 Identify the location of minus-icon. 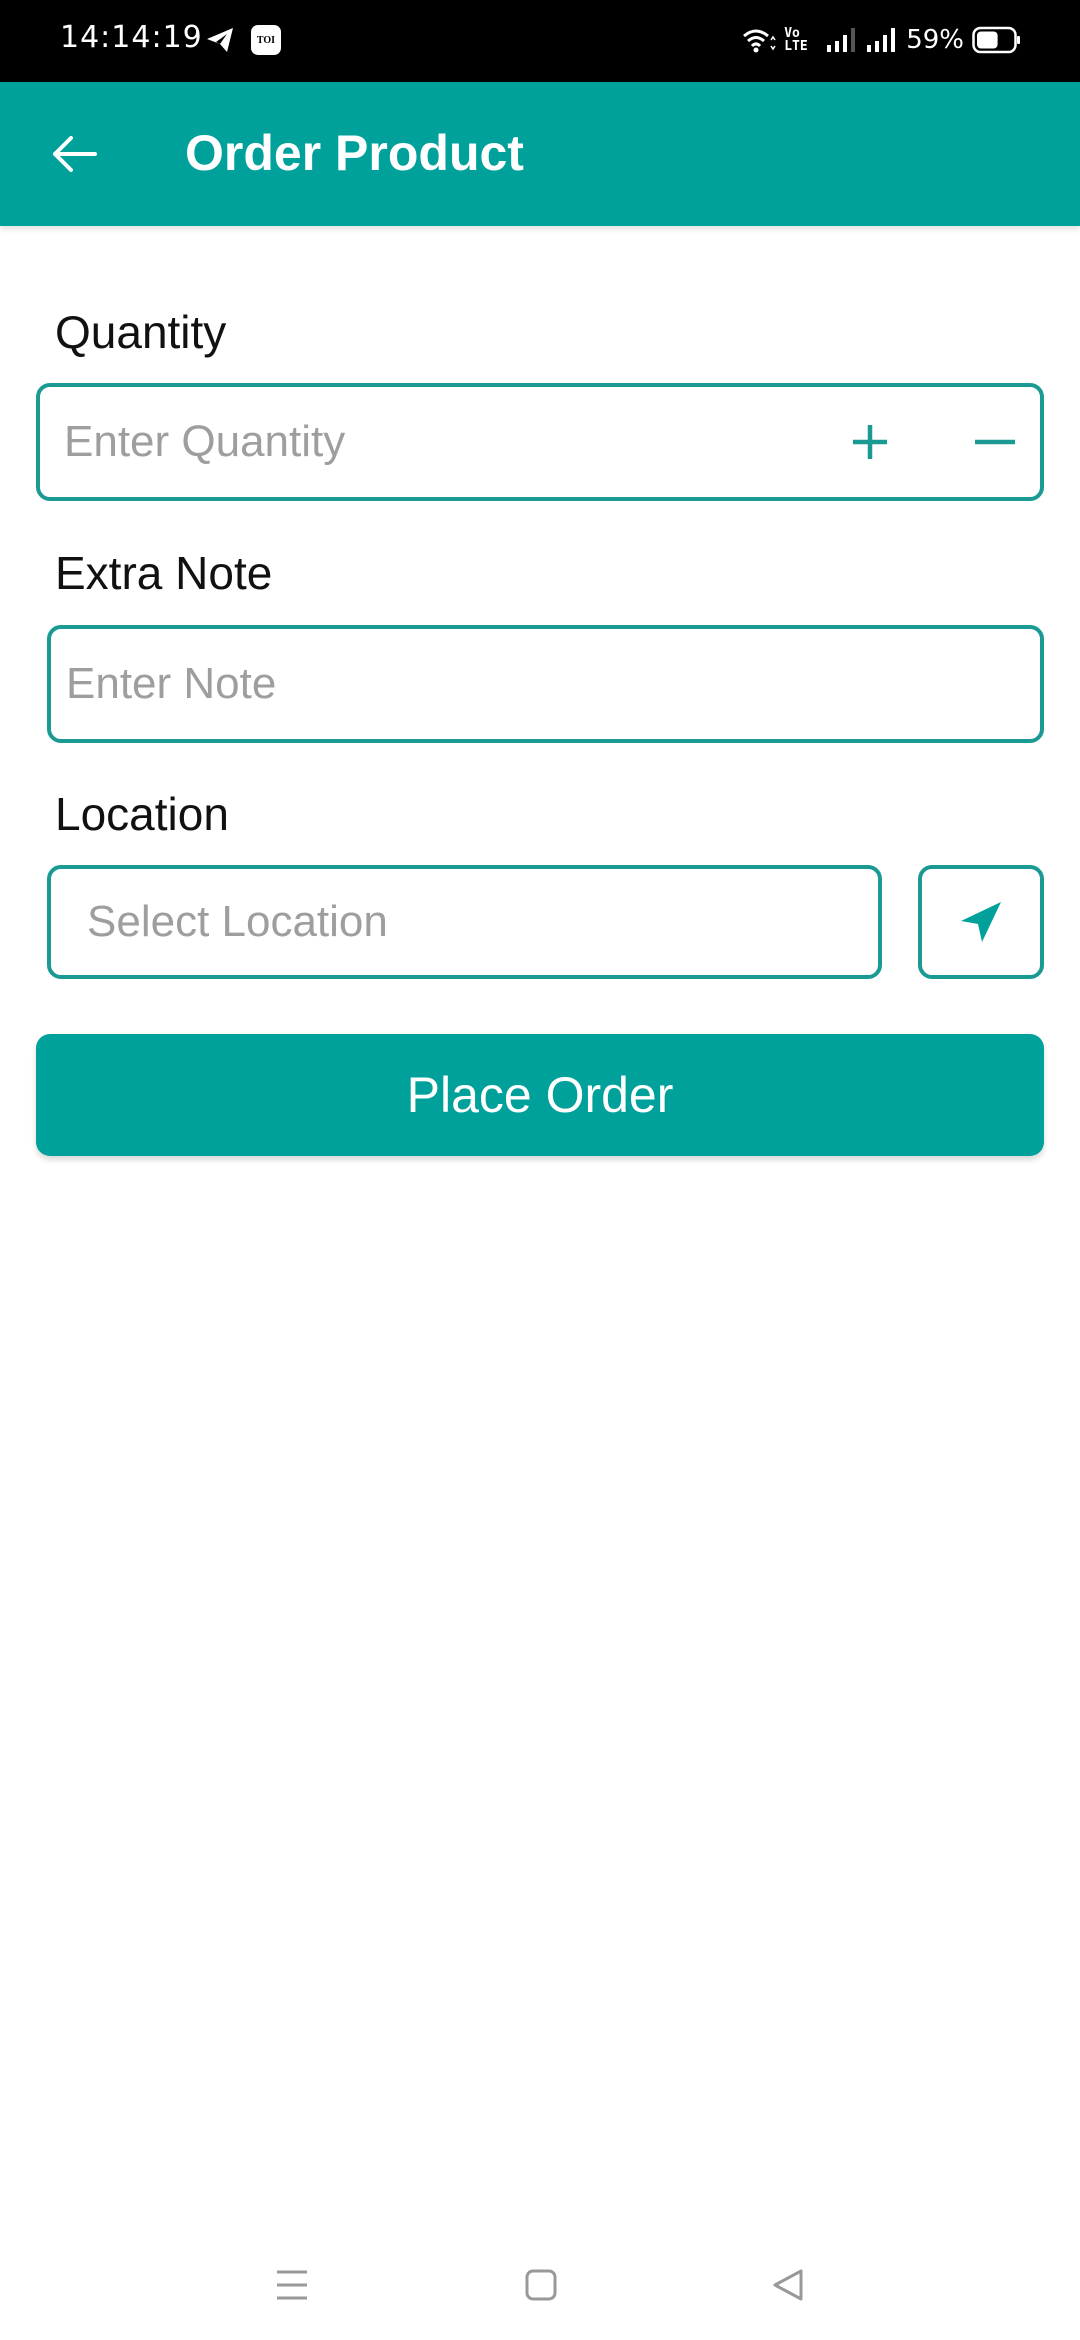
(995, 442).